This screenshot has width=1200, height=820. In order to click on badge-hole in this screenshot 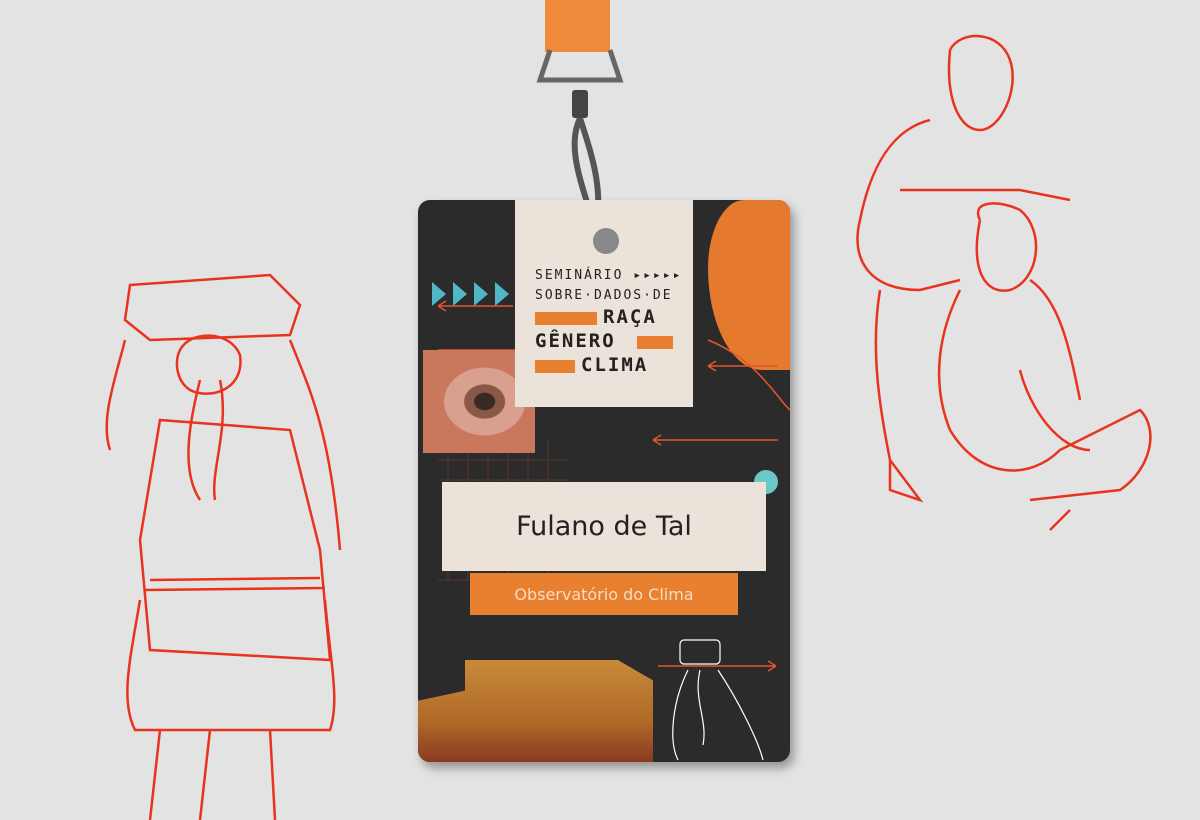, I will do `click(606, 241)`.